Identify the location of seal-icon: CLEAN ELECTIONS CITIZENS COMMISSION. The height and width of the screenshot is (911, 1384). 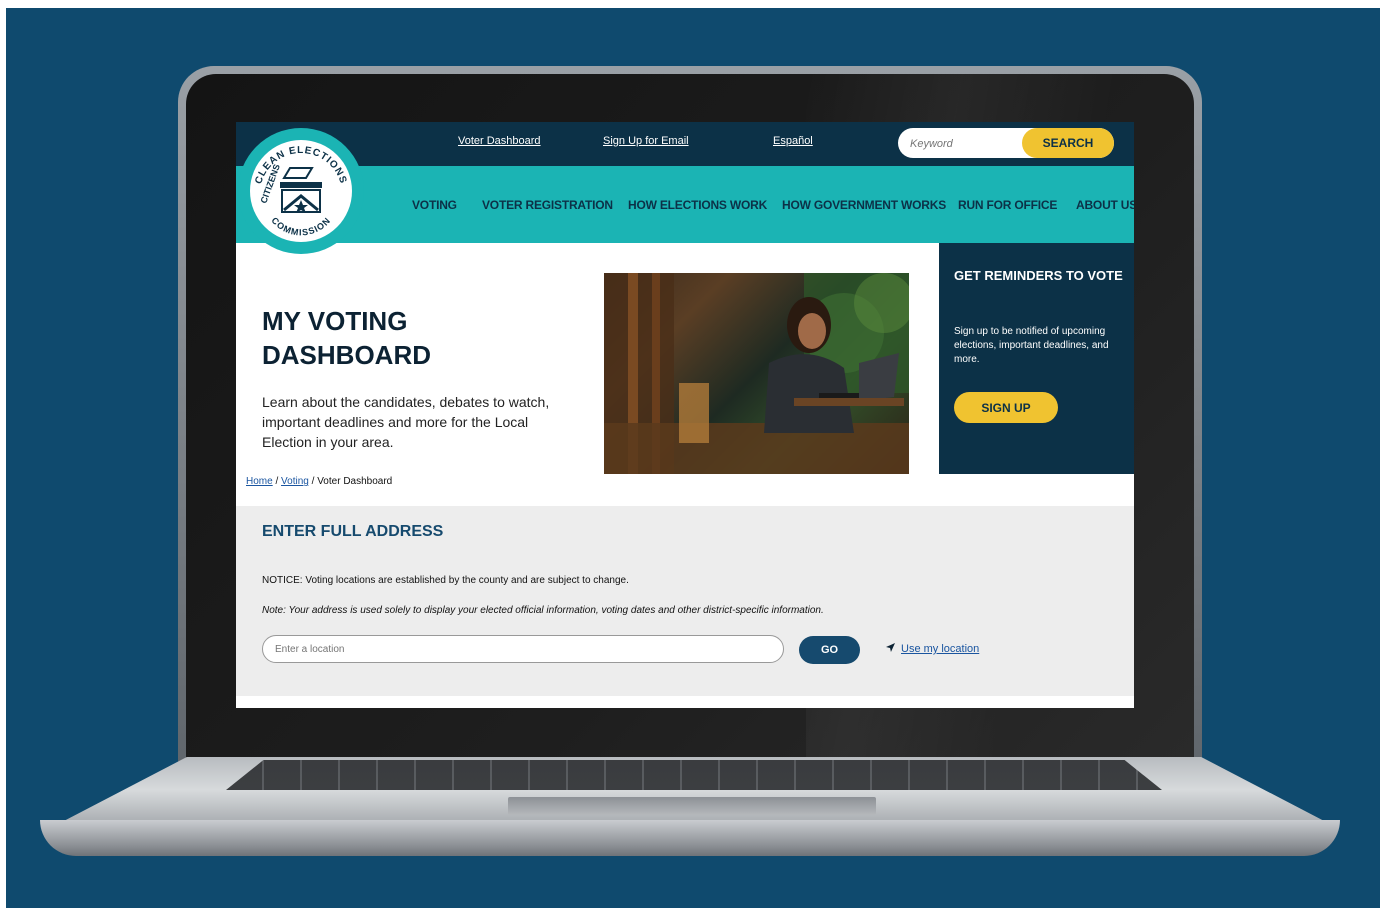
(300, 191).